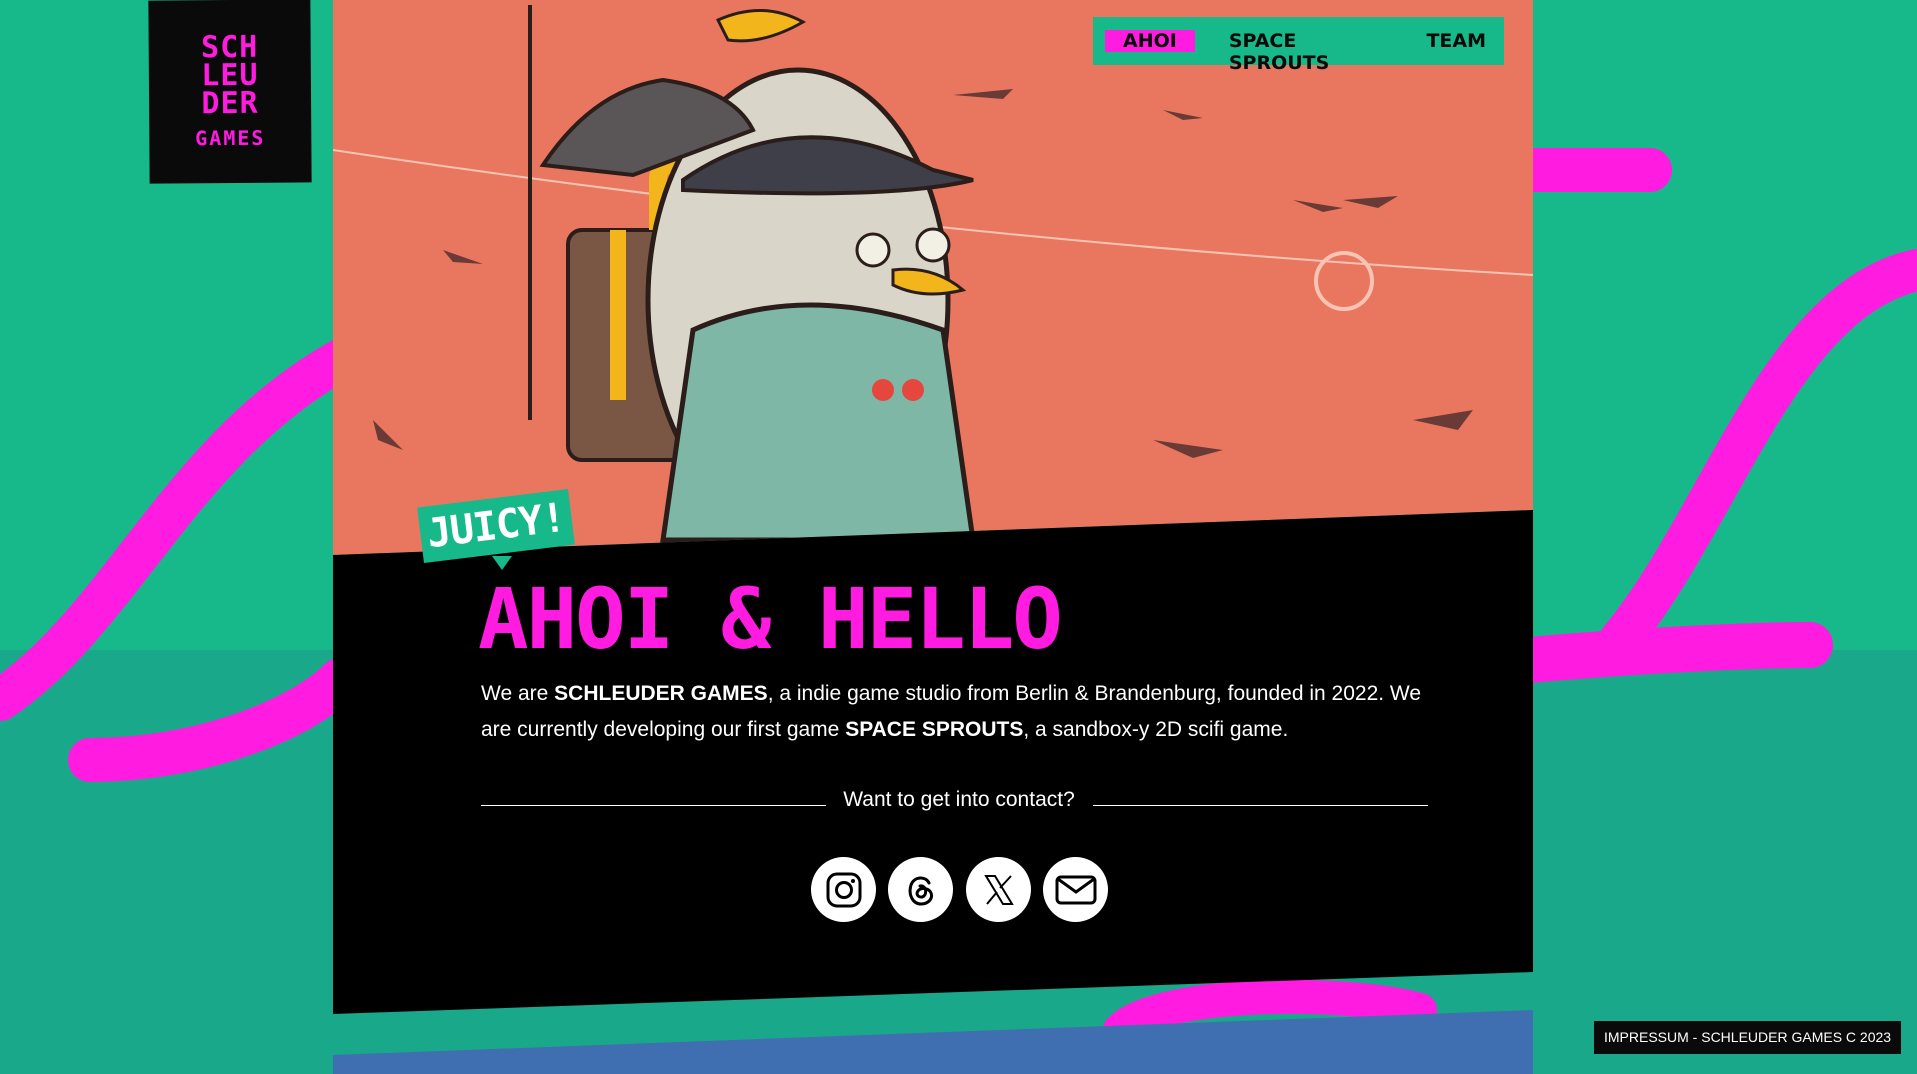 The height and width of the screenshot is (1074, 1917). Describe the element at coordinates (230, 137) in the screenshot. I see `logo-subtitle: GAMES` at that location.